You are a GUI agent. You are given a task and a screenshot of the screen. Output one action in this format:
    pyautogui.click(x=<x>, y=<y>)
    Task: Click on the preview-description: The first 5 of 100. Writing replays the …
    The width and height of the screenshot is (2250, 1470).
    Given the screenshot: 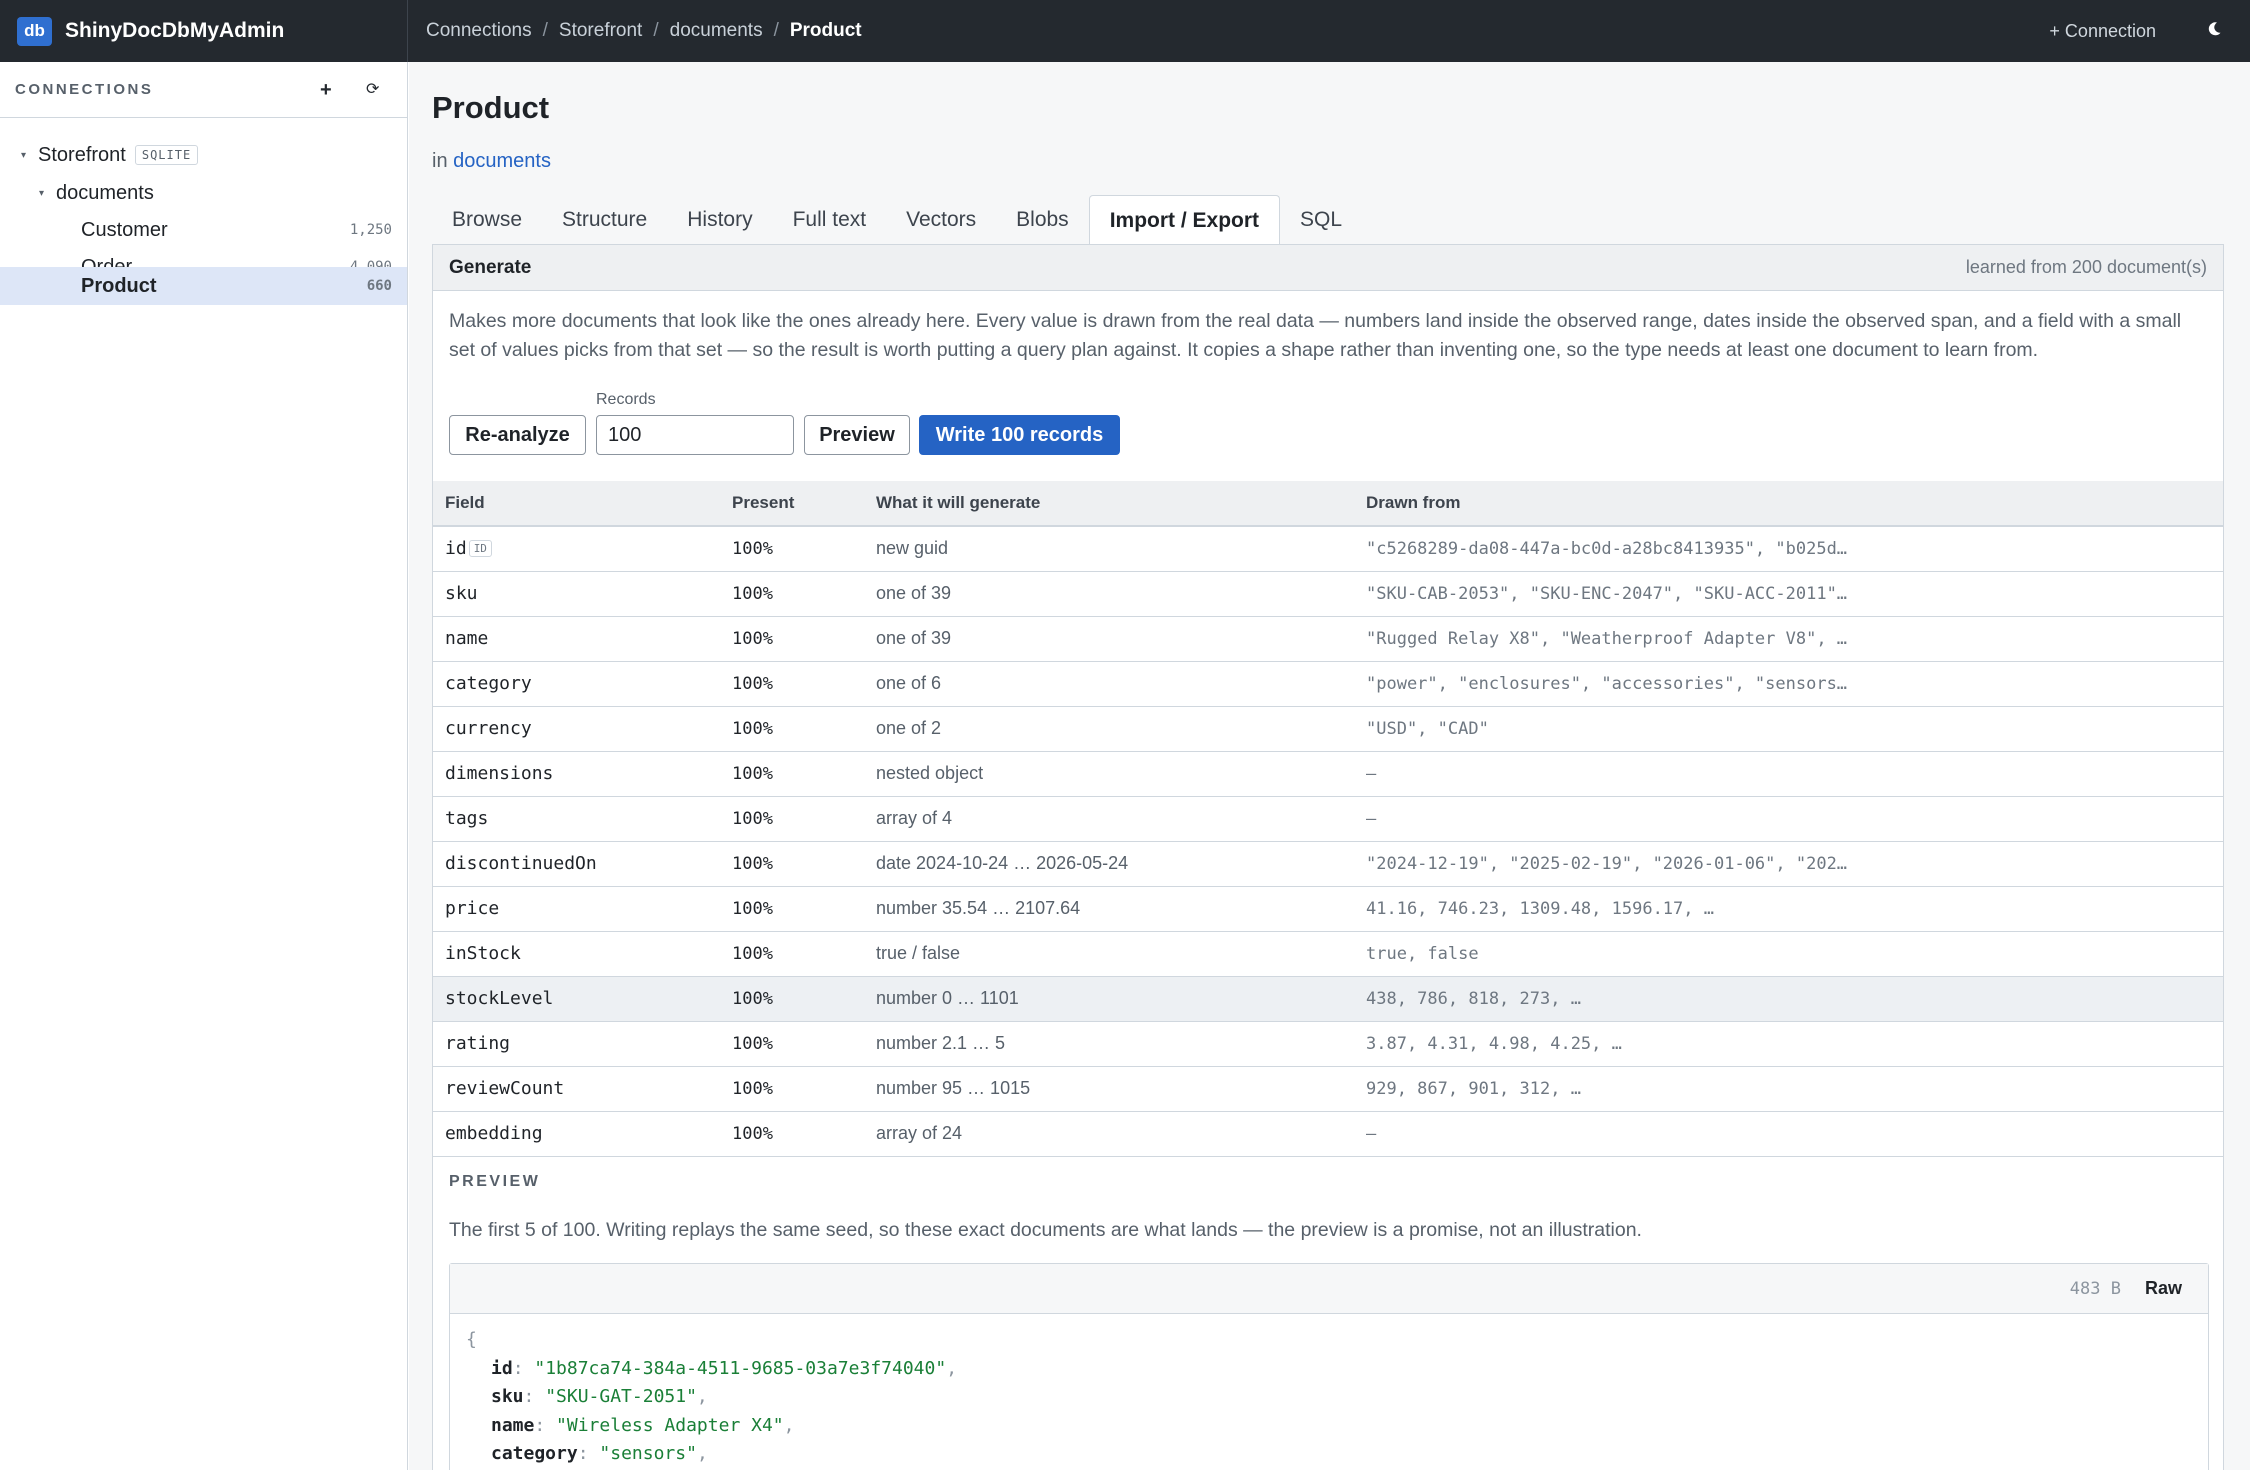 What is the action you would take?
    pyautogui.click(x=1045, y=1230)
    